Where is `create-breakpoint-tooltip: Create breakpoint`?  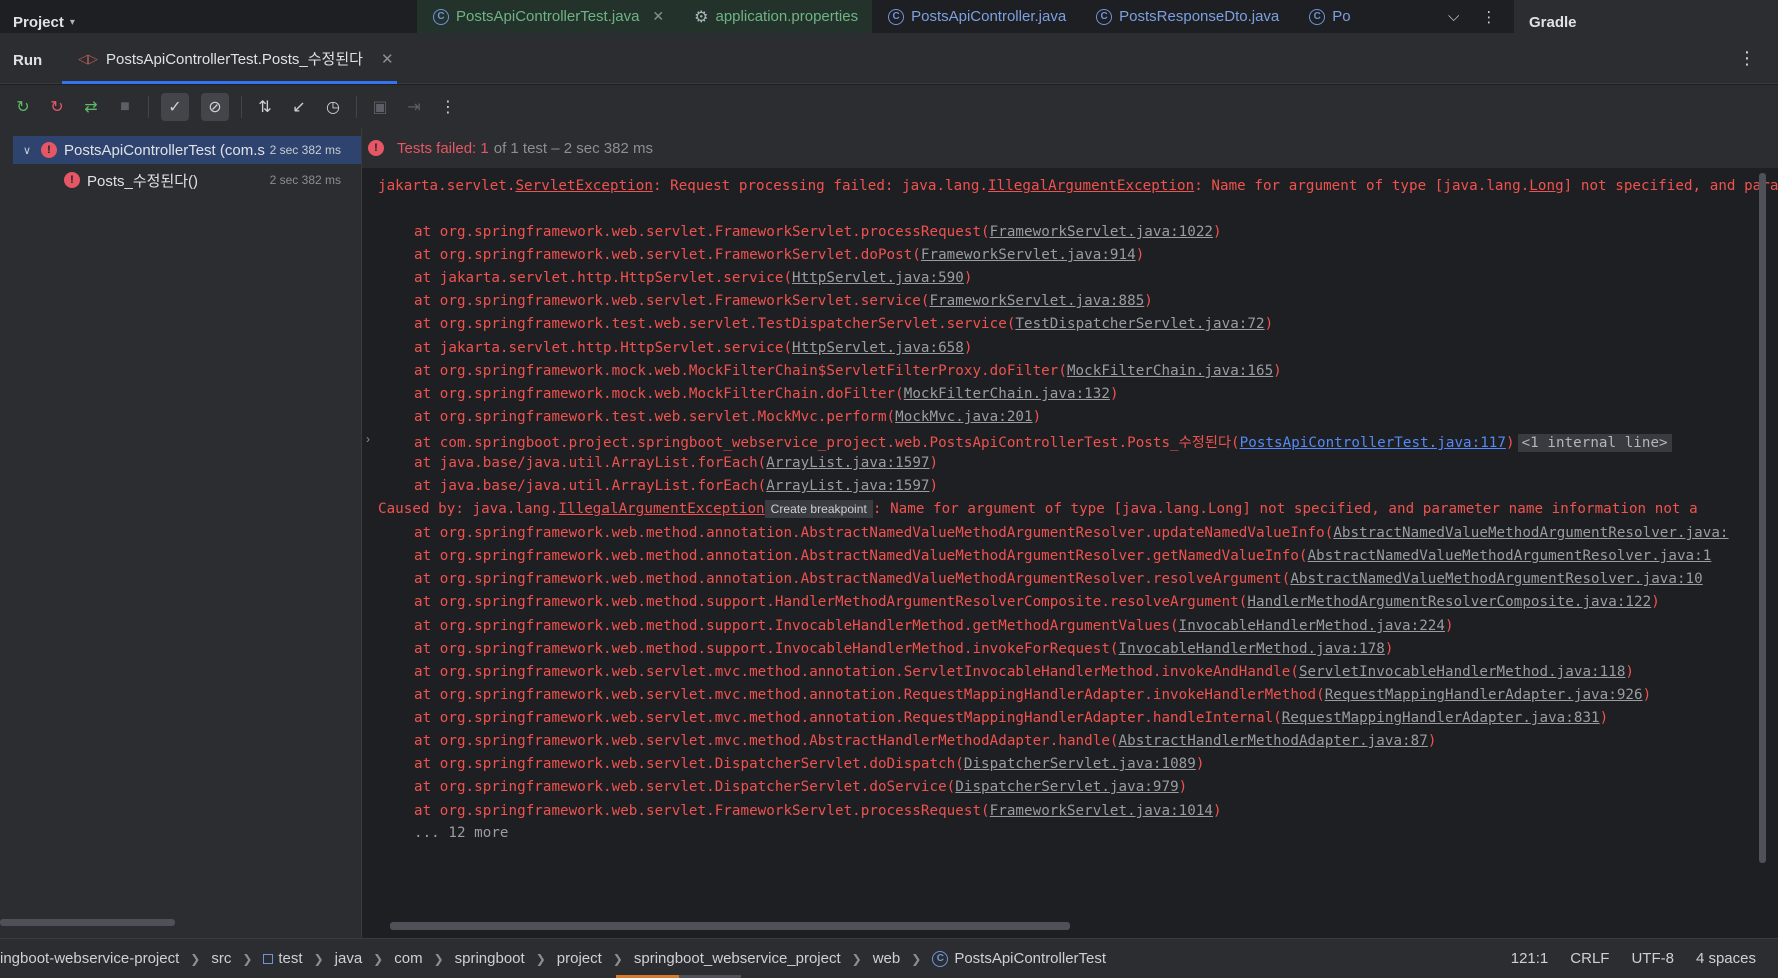 create-breakpoint-tooltip: Create breakpoint is located at coordinates (818, 509).